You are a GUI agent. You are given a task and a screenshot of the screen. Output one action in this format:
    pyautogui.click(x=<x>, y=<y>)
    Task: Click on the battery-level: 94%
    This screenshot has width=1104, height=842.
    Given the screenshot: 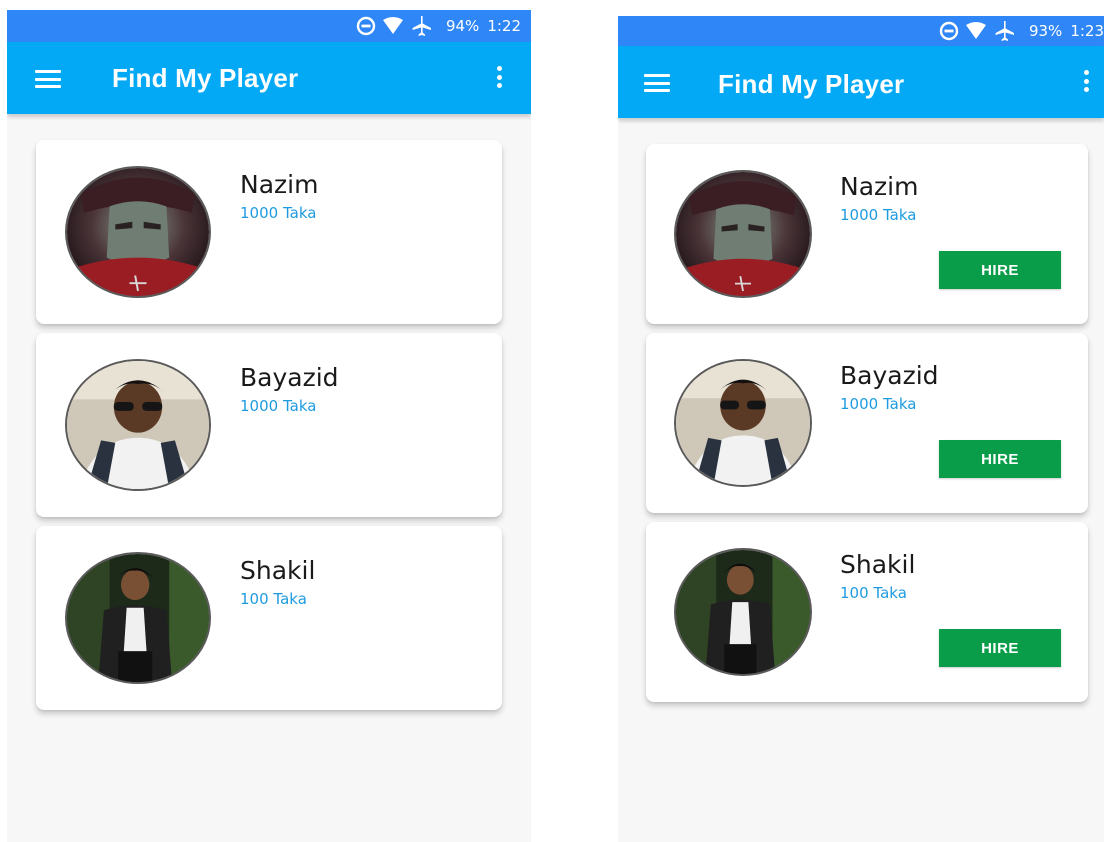 What is the action you would take?
    pyautogui.click(x=462, y=26)
    